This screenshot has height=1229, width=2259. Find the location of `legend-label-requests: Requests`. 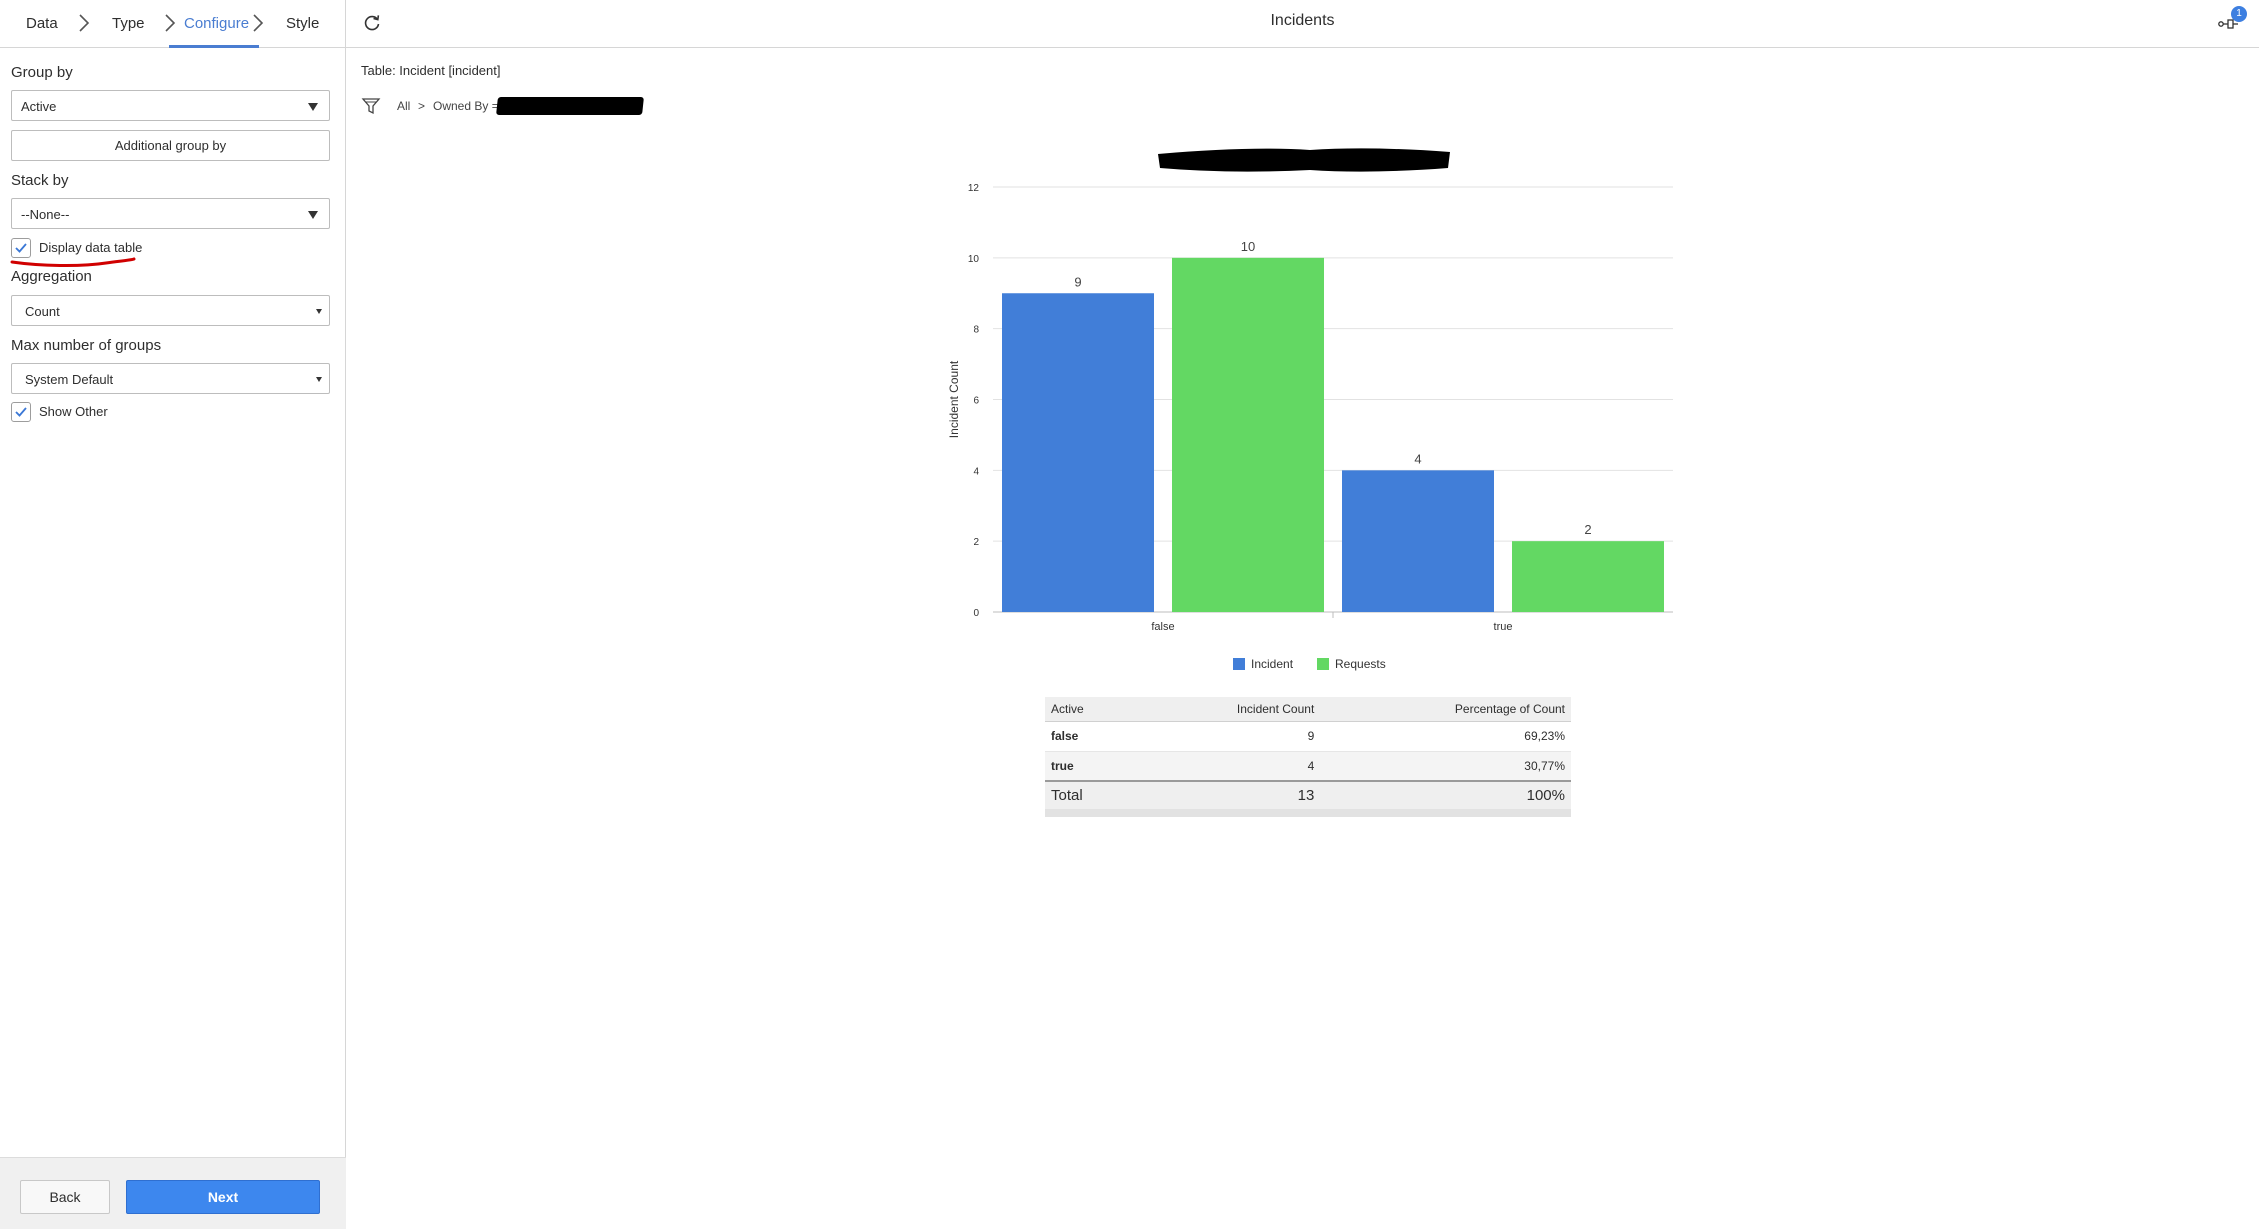

legend-label-requests: Requests is located at coordinates (1360, 664).